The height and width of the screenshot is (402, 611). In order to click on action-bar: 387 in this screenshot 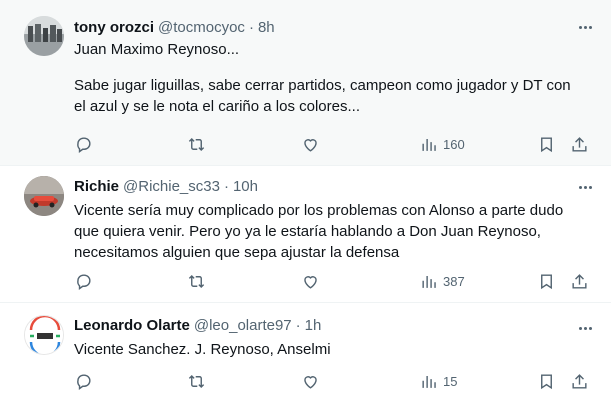, I will do `click(333, 281)`.